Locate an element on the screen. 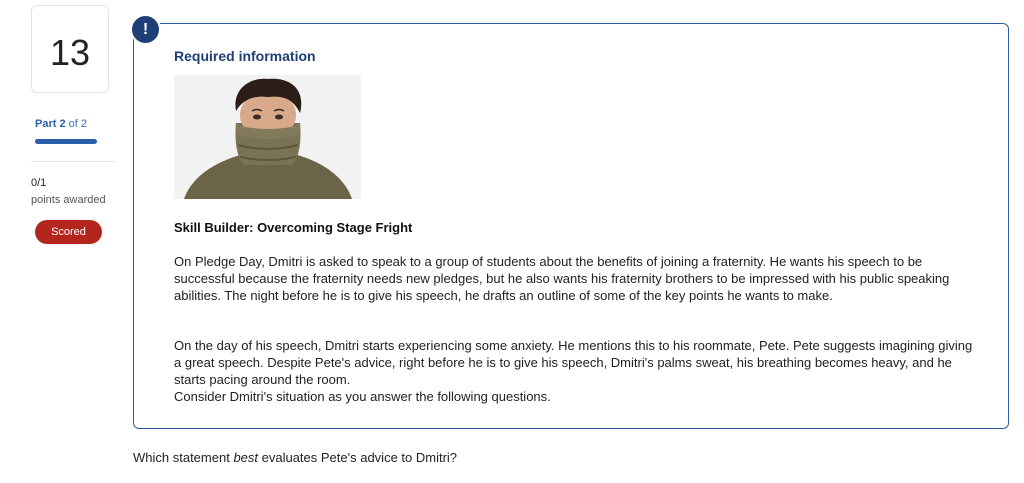 The image size is (1024, 483). question-prompt-before: Which statement is located at coordinates (183, 457).